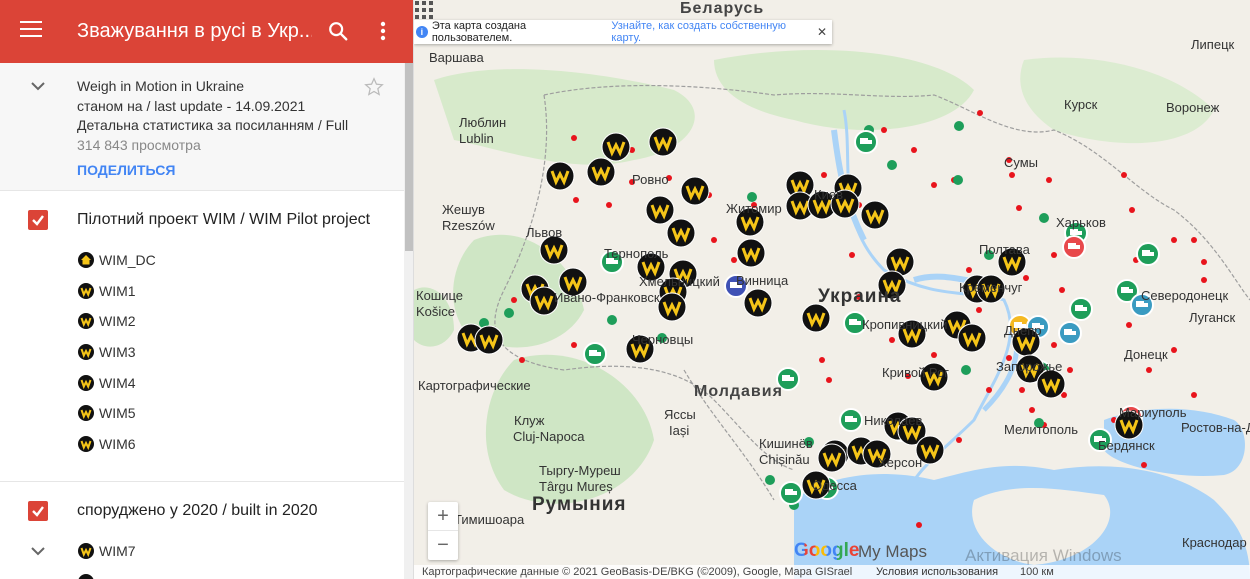  Describe the element at coordinates (1023, 330) in the screenshot. I see `map-label: Днепр` at that location.